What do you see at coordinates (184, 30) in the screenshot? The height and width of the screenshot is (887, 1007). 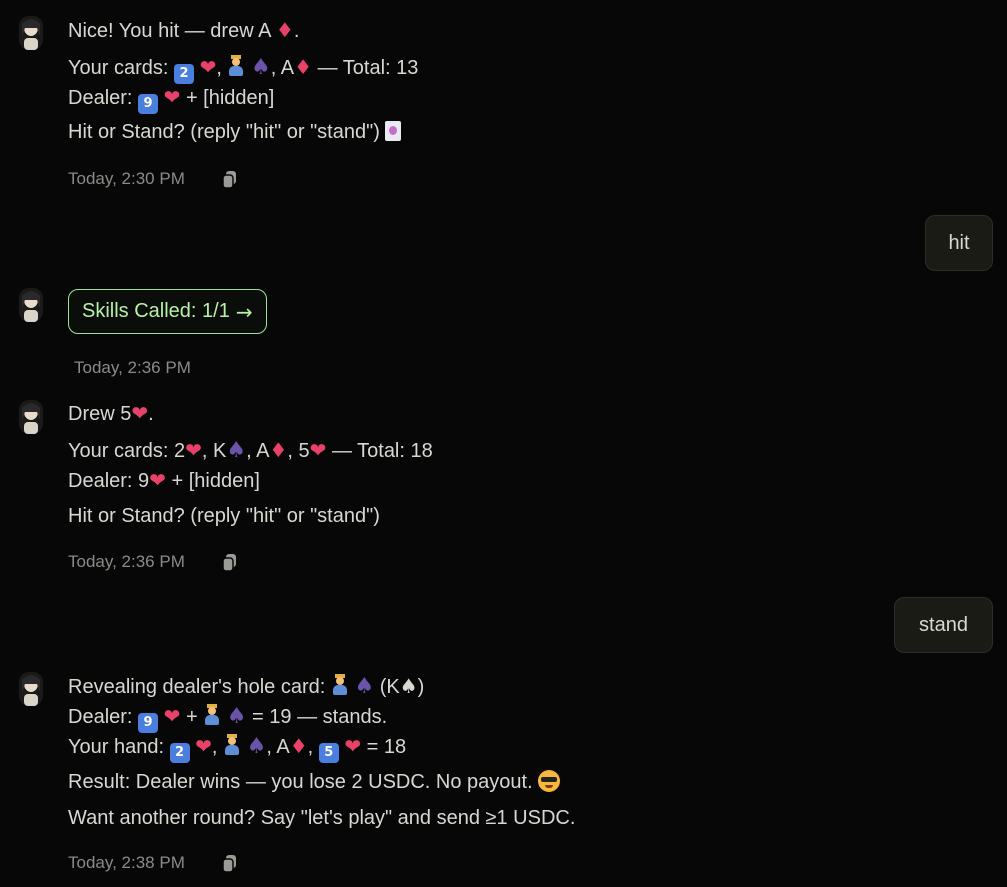 I see `message-text-line: Nice! You hit — drew A ♦.` at bounding box center [184, 30].